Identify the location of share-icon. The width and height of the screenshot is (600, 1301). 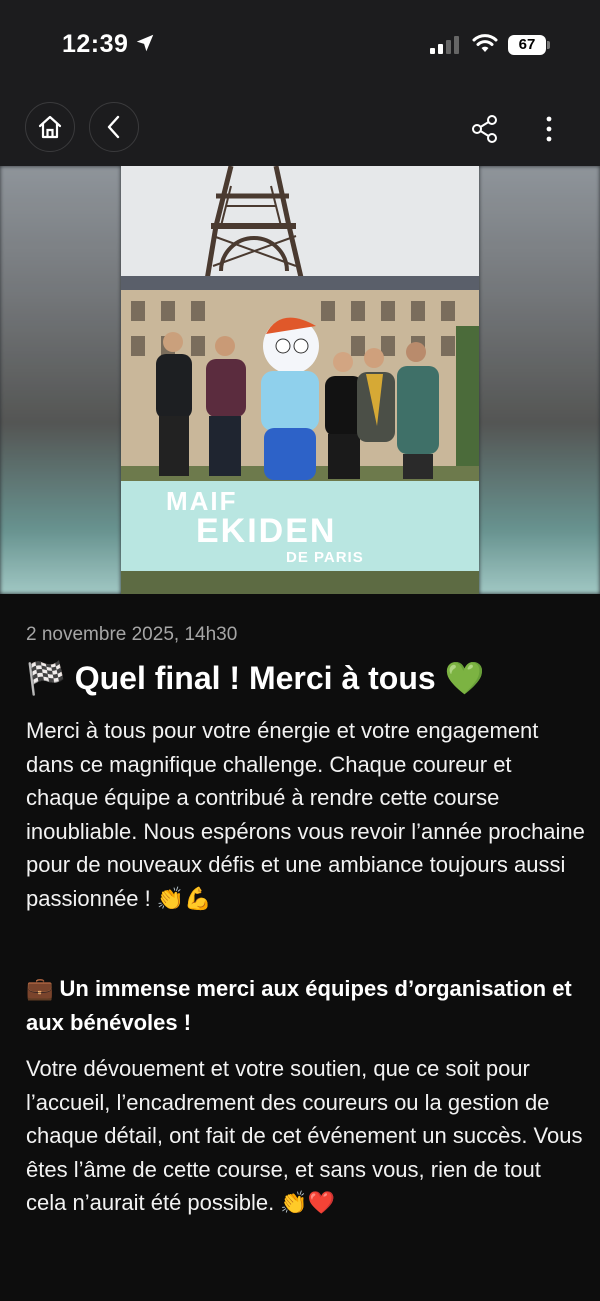
(485, 129).